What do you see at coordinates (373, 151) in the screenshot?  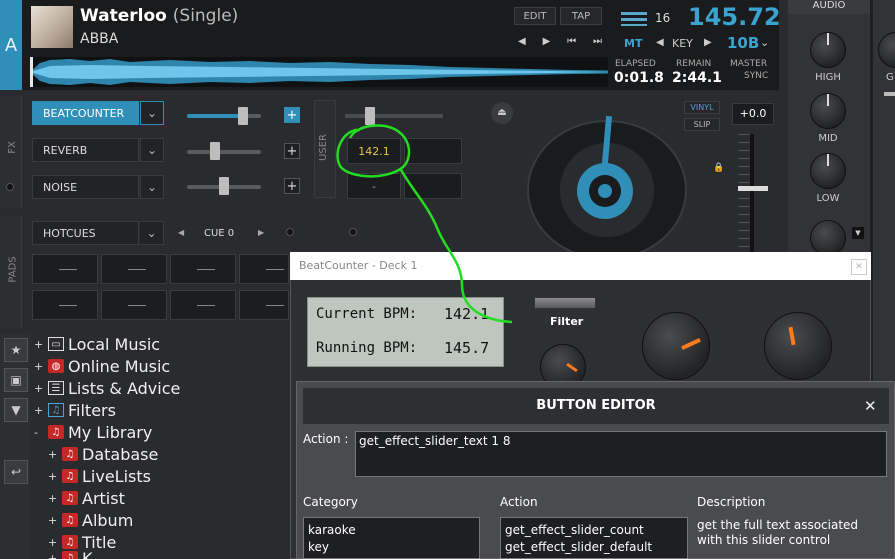 I see `annotation-circle` at bounding box center [373, 151].